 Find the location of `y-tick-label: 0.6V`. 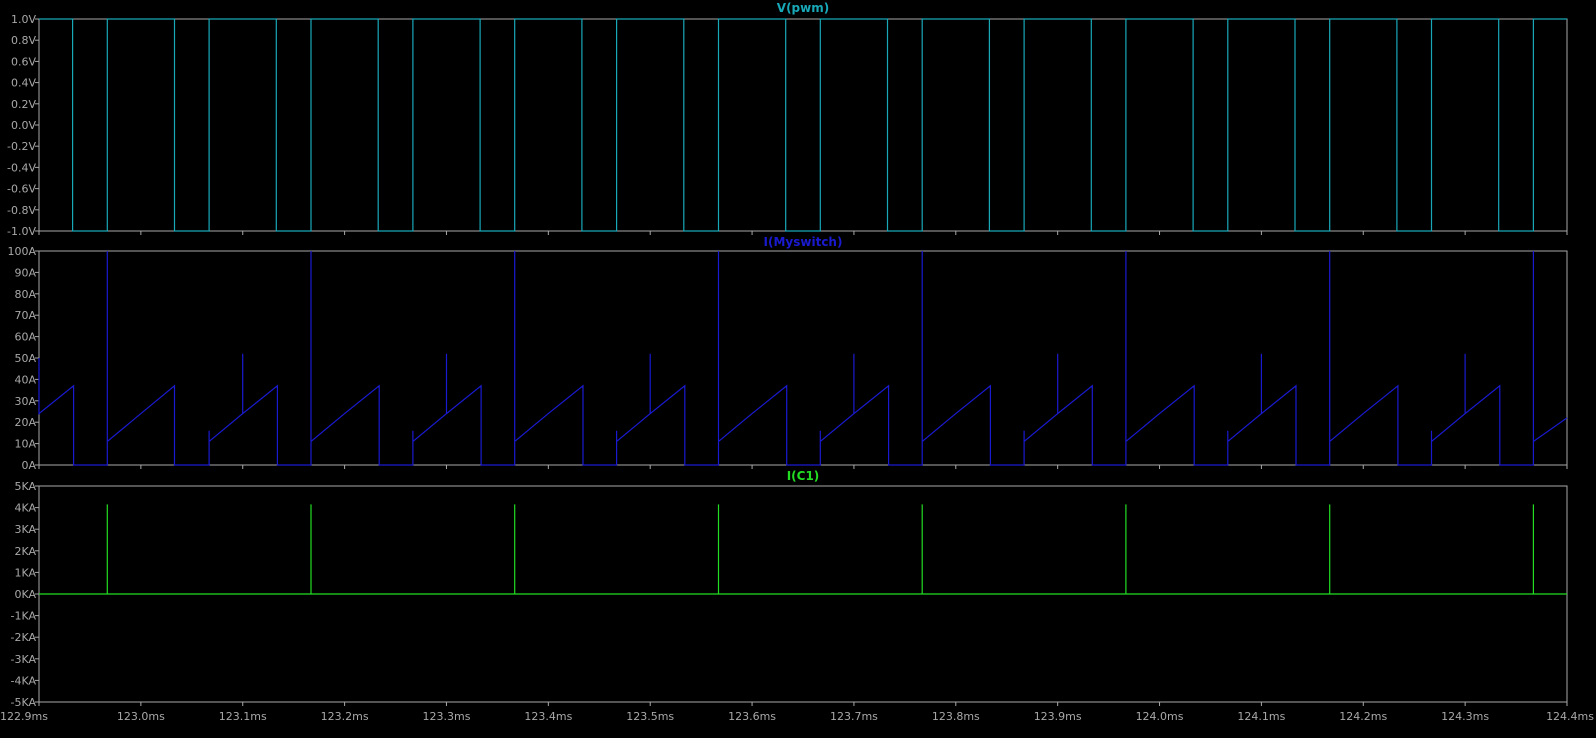

y-tick-label: 0.6V is located at coordinates (23, 61).